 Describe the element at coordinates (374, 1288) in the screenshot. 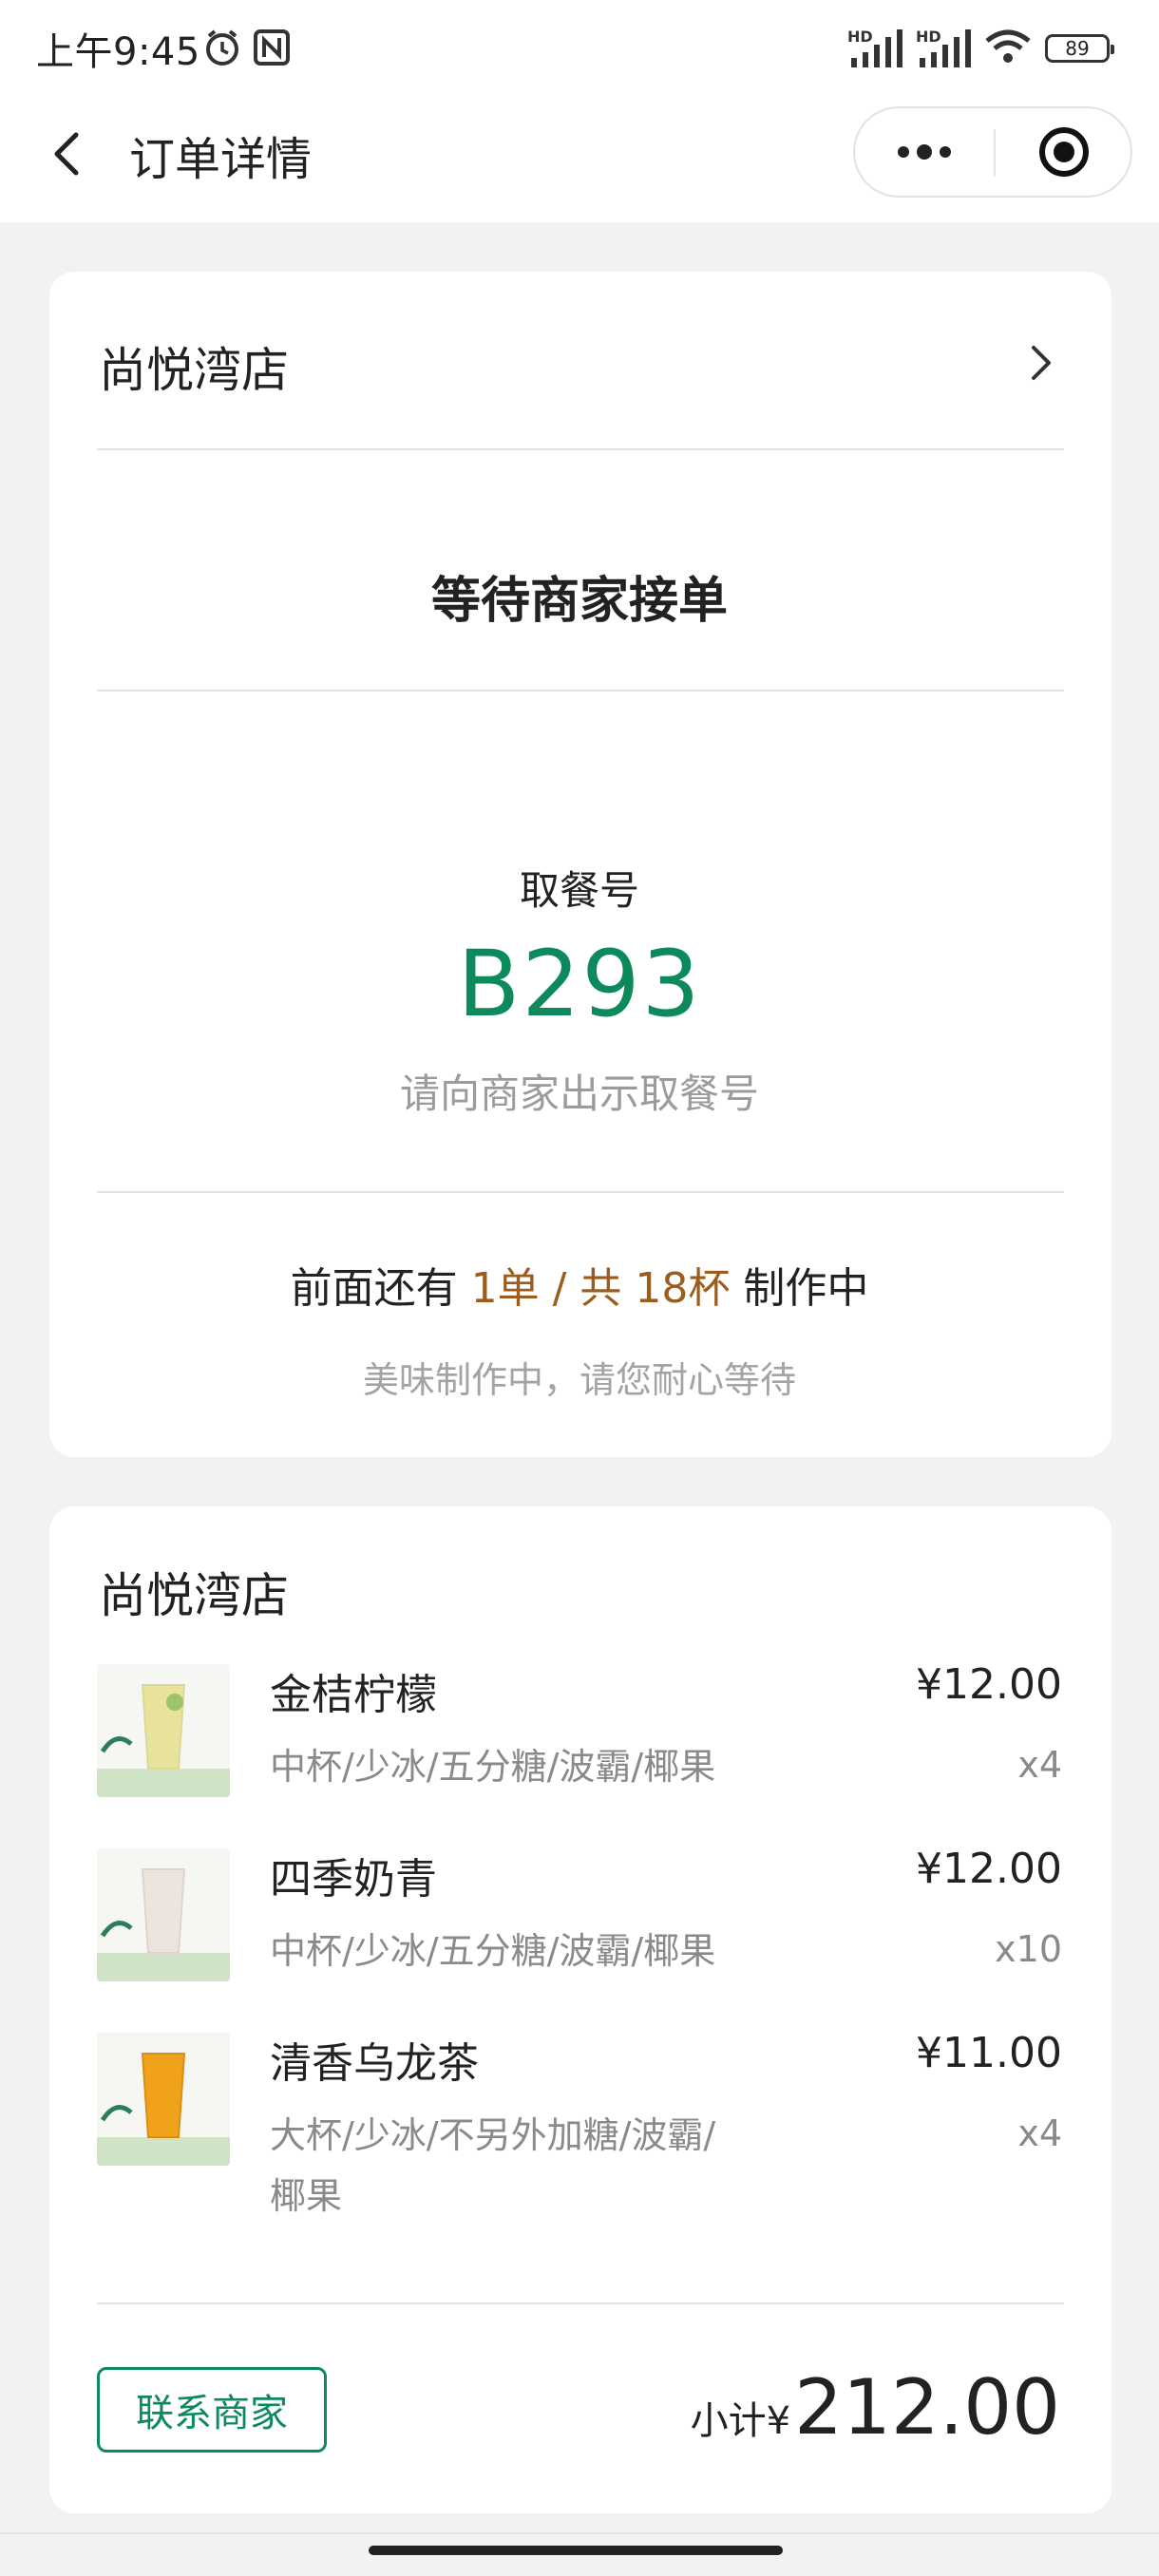

I see `queue-prefix: 前面还有` at that location.